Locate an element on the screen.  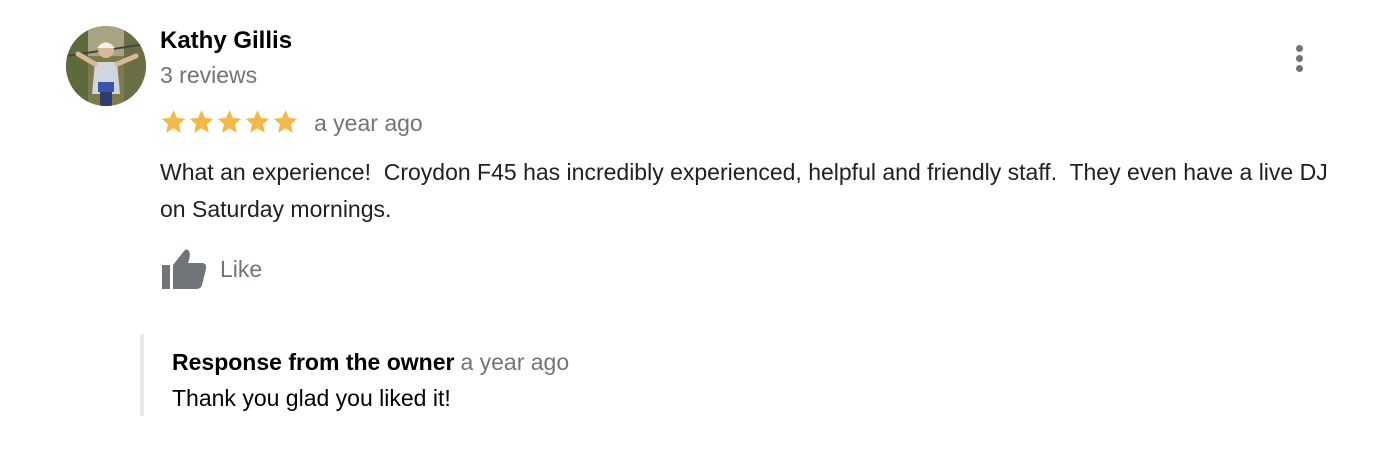
like-label: Like is located at coordinates (241, 268).